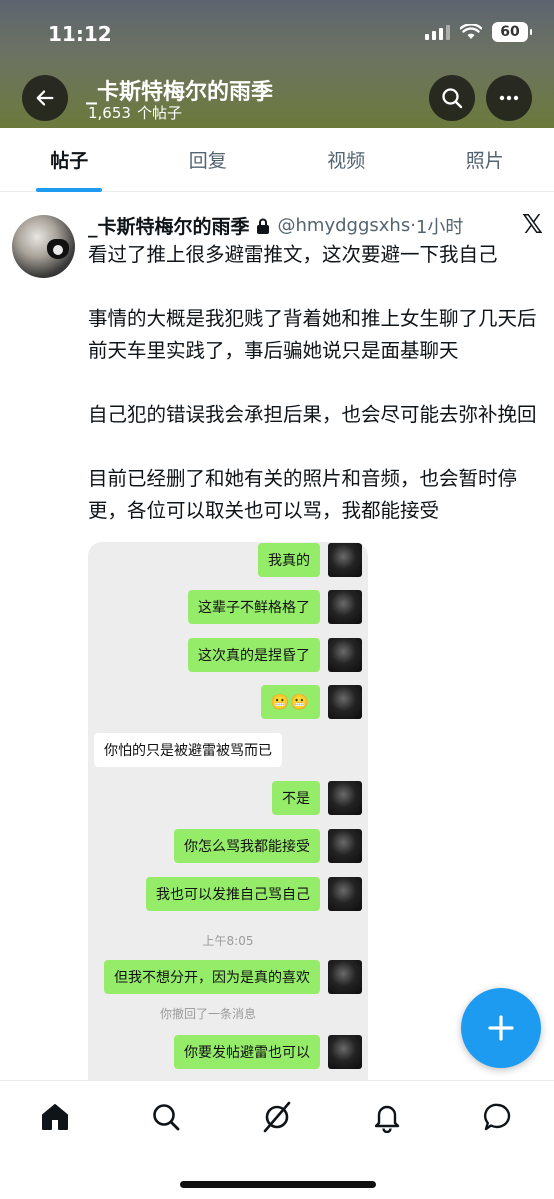 Image resolution: width=554 pixels, height=1199 pixels. What do you see at coordinates (254, 655) in the screenshot?
I see `chat-bubble: 这次真的是捏昏了` at bounding box center [254, 655].